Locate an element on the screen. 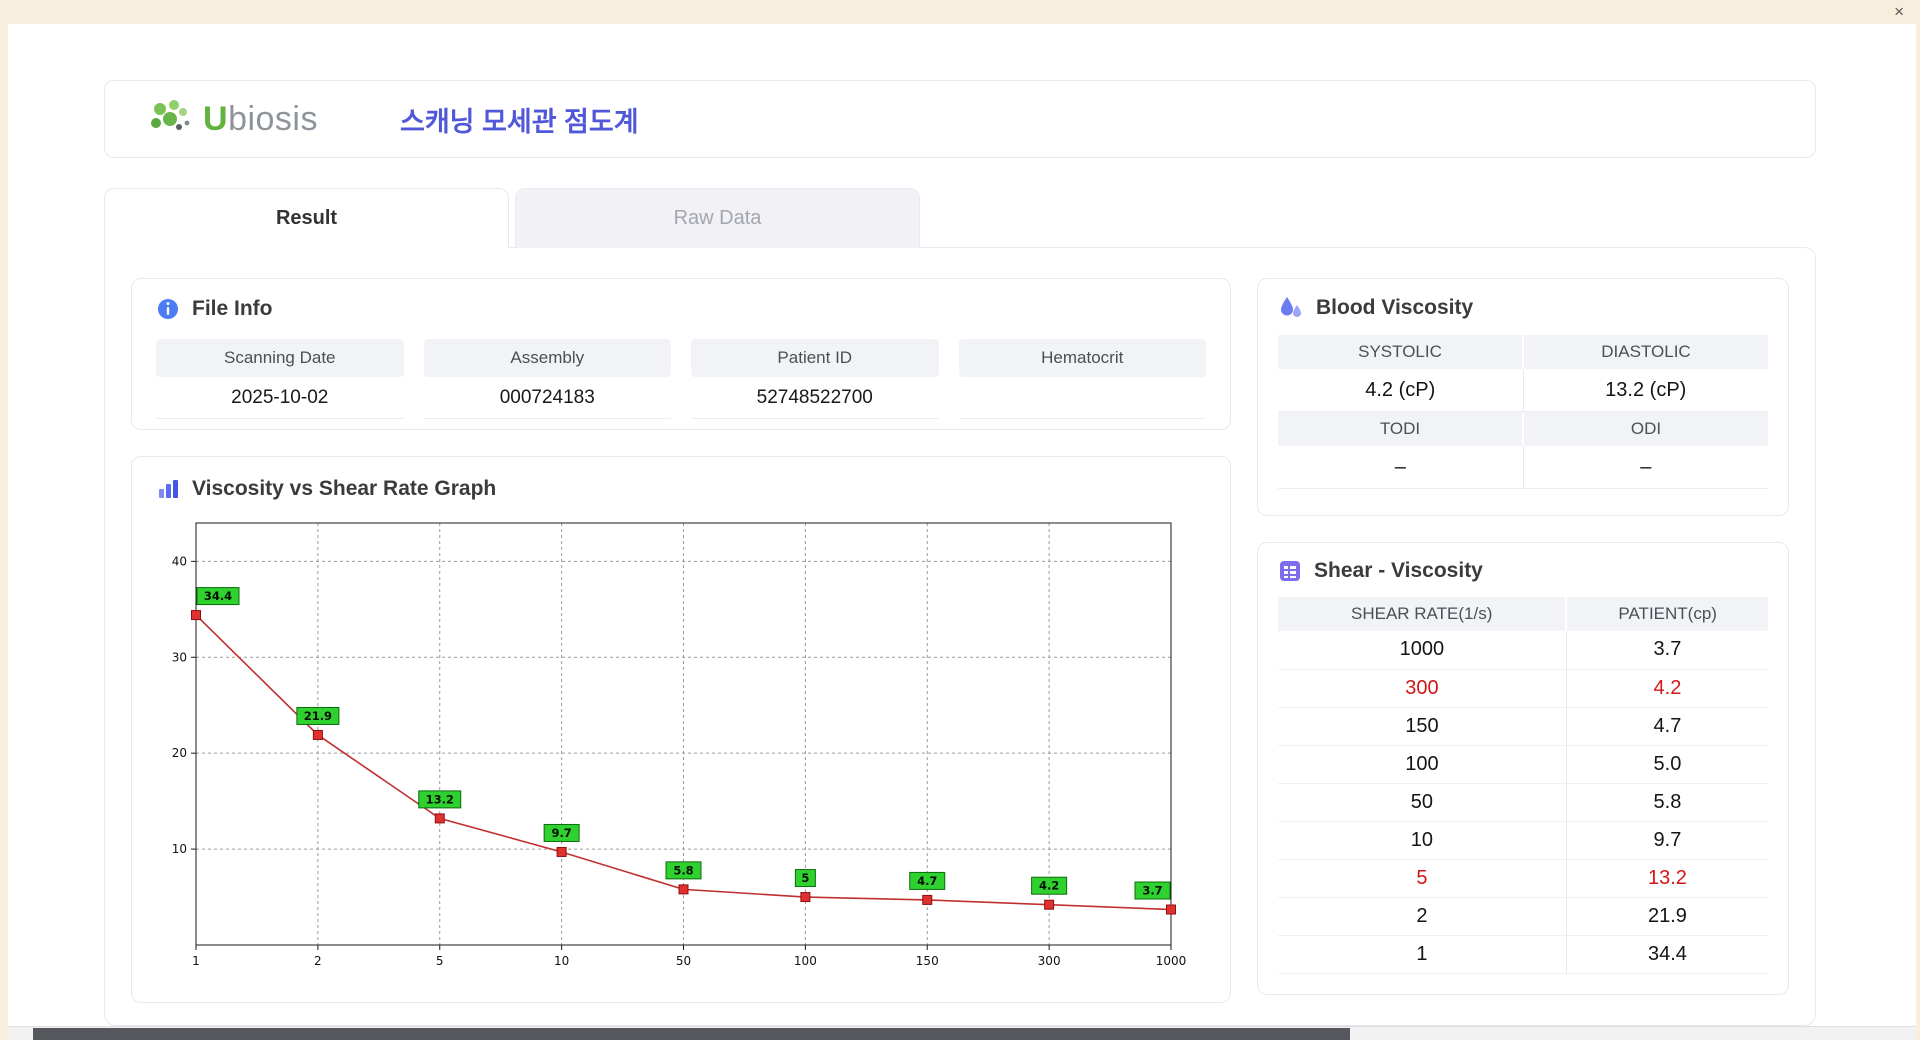  shear-rate-cell: 10 is located at coordinates (1422, 840).